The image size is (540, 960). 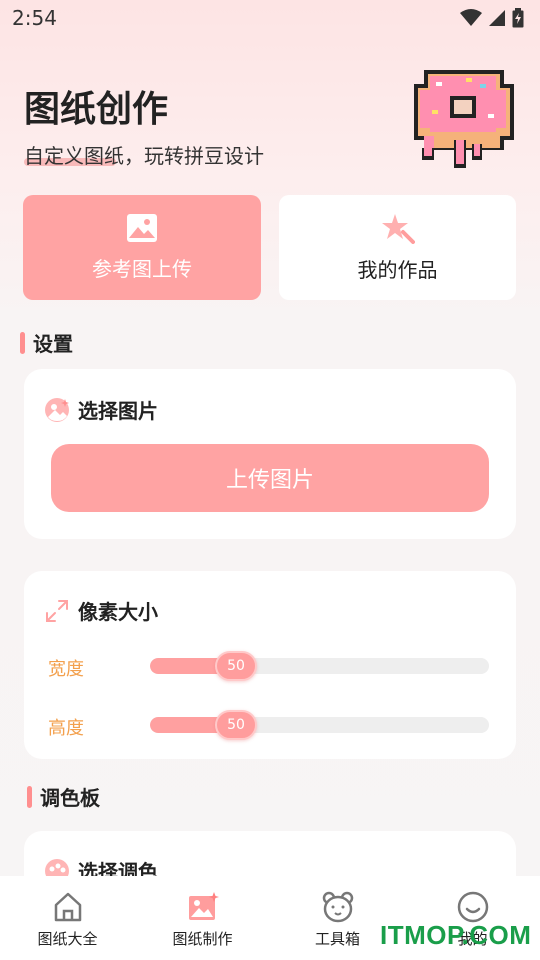 What do you see at coordinates (319, 666) in the screenshot?
I see `width-slider-track` at bounding box center [319, 666].